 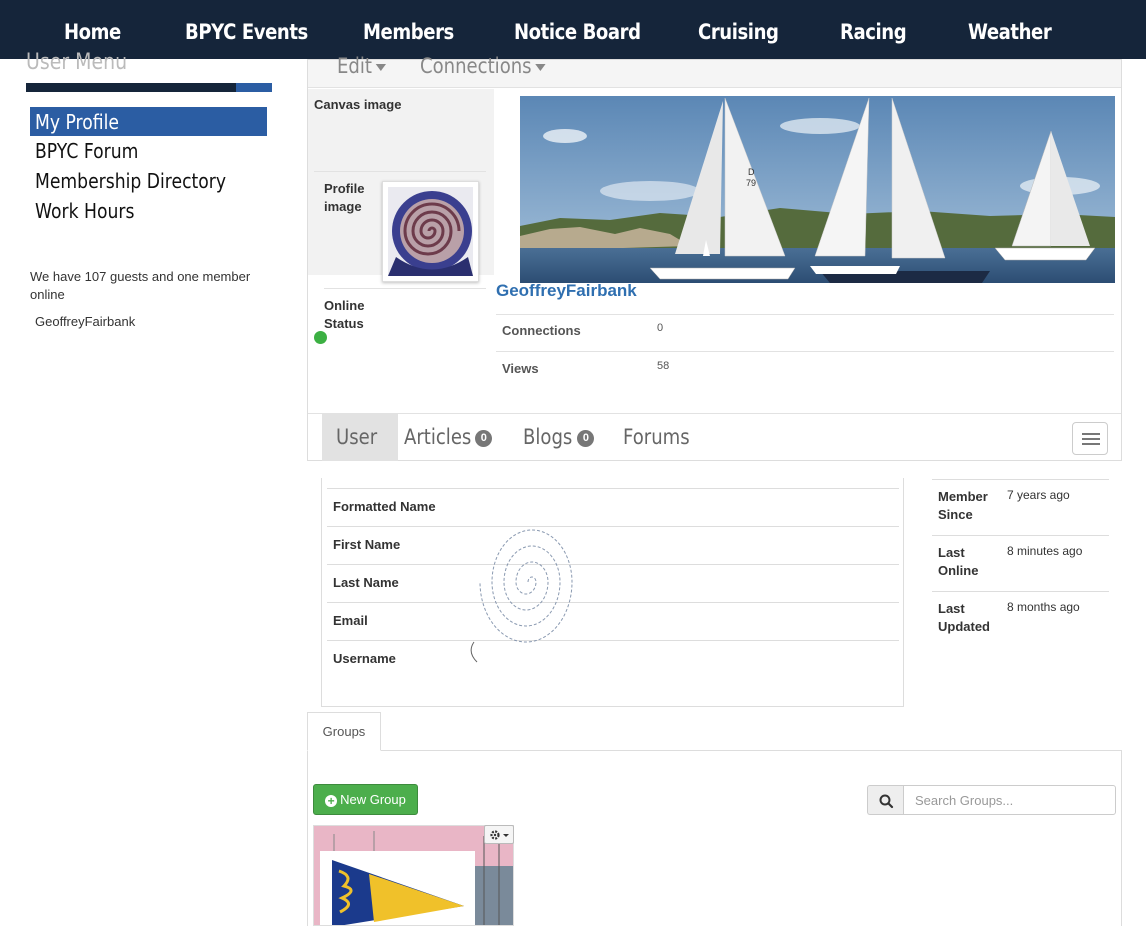 I want to click on member-since-row: Member Since 7 years ago, so click(x=1020, y=507).